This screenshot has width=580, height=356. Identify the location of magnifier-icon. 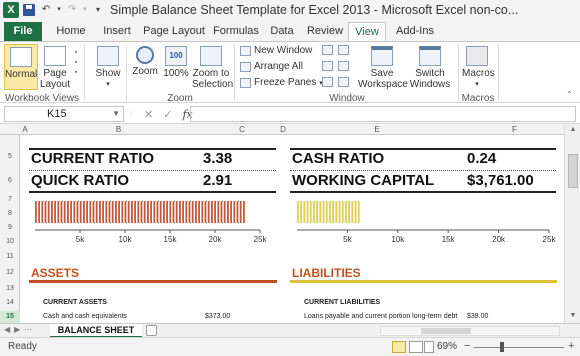
(145, 55).